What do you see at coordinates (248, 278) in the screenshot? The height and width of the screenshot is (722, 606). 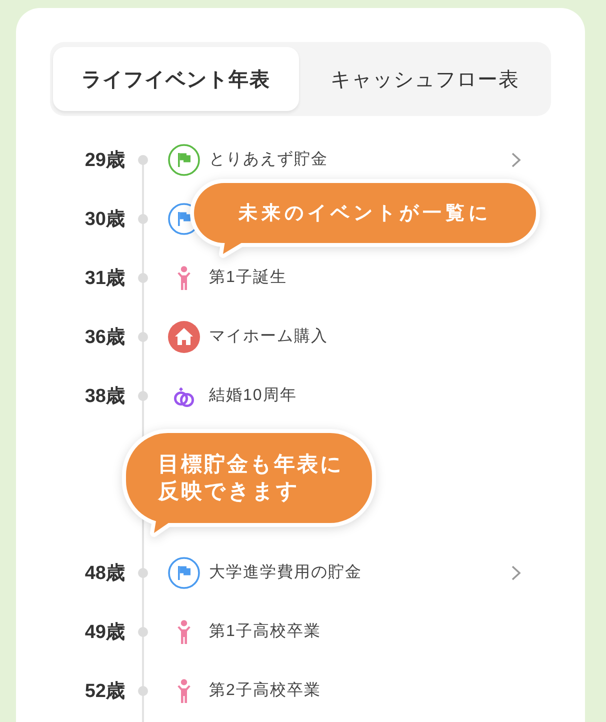 I see `event-title: 第1子誕生` at bounding box center [248, 278].